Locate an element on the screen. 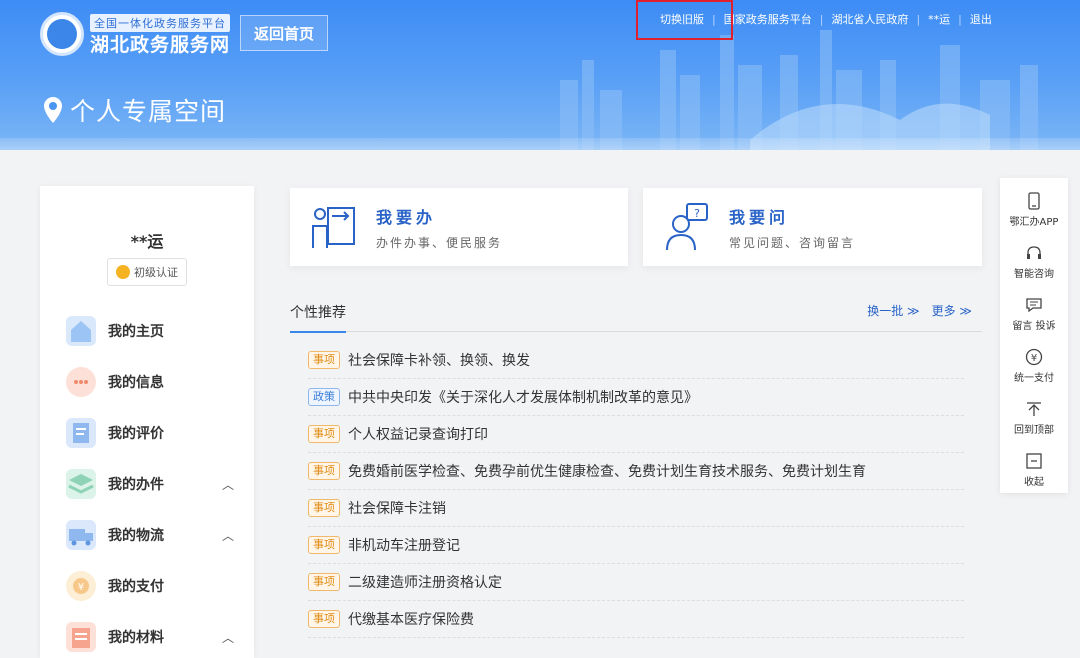 This screenshot has width=1080, height=658. certification-badge: 初级认证 is located at coordinates (147, 272).